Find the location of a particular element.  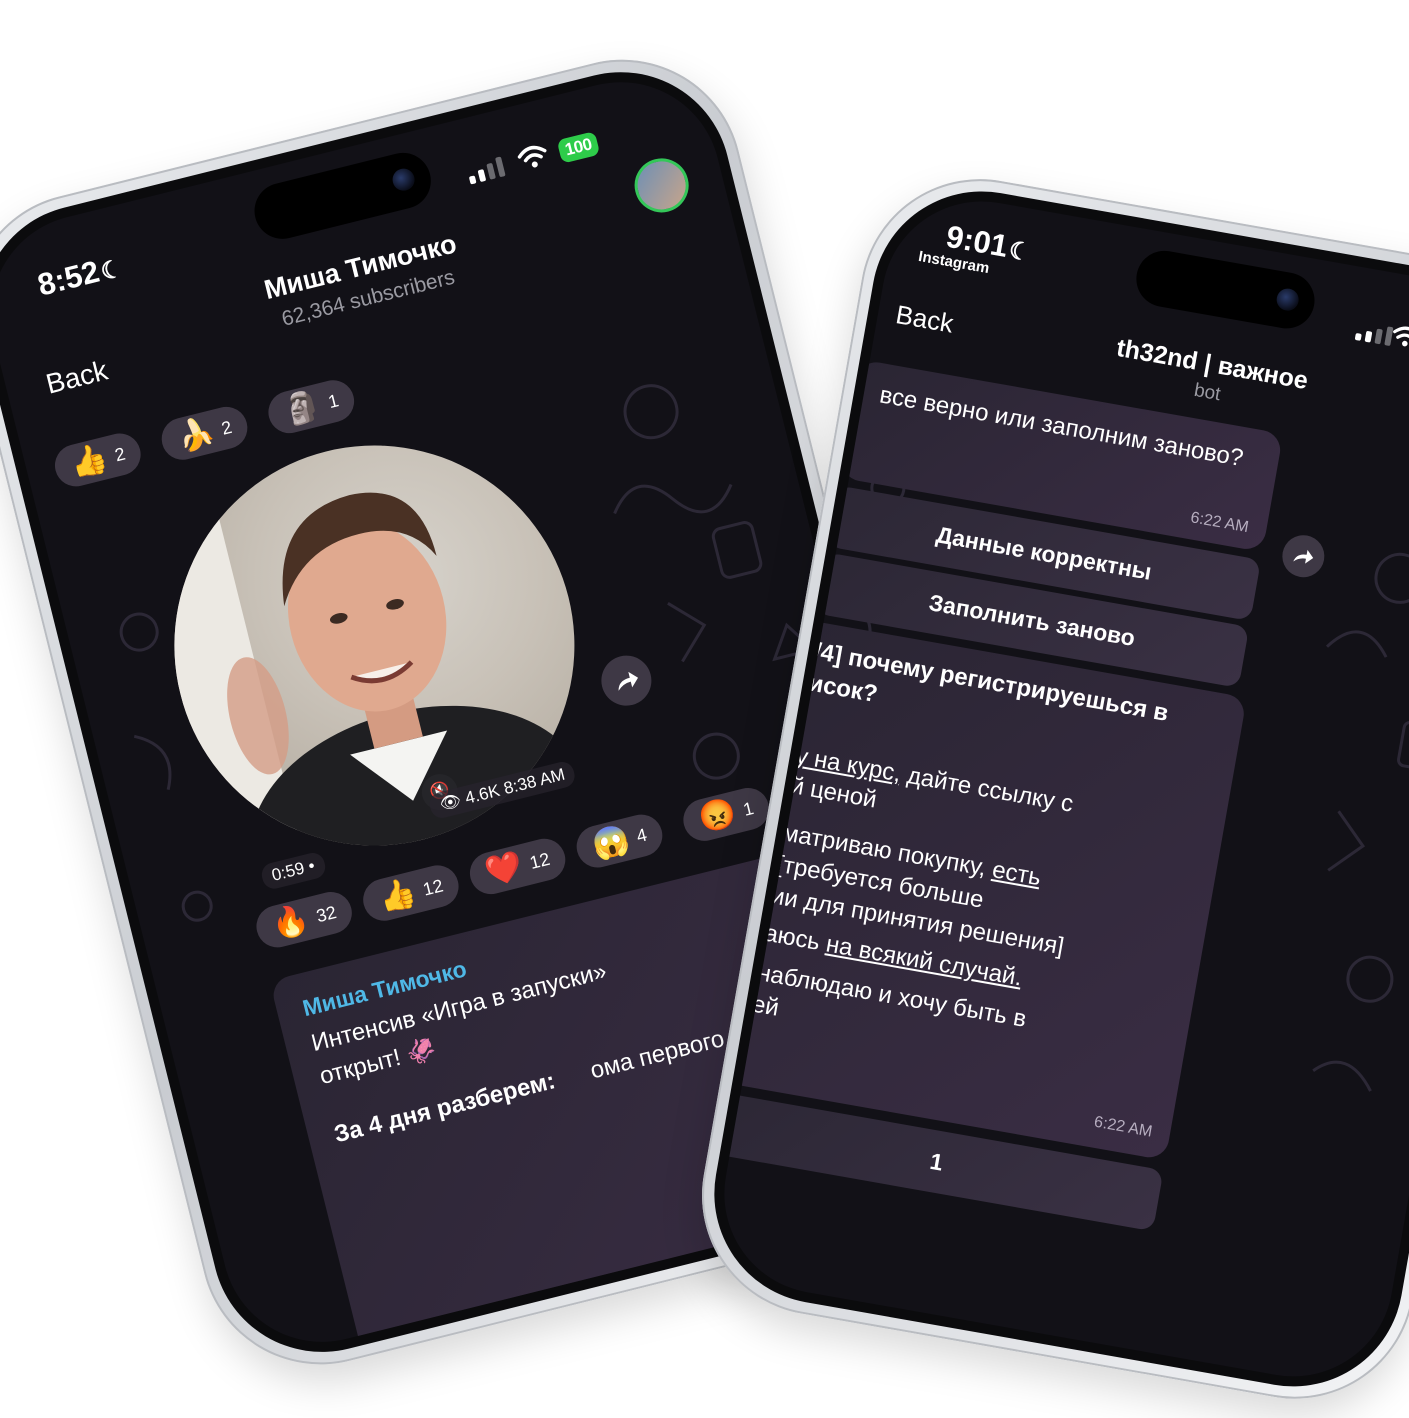

reaction-scream: 😱 4 is located at coordinates (620, 841).